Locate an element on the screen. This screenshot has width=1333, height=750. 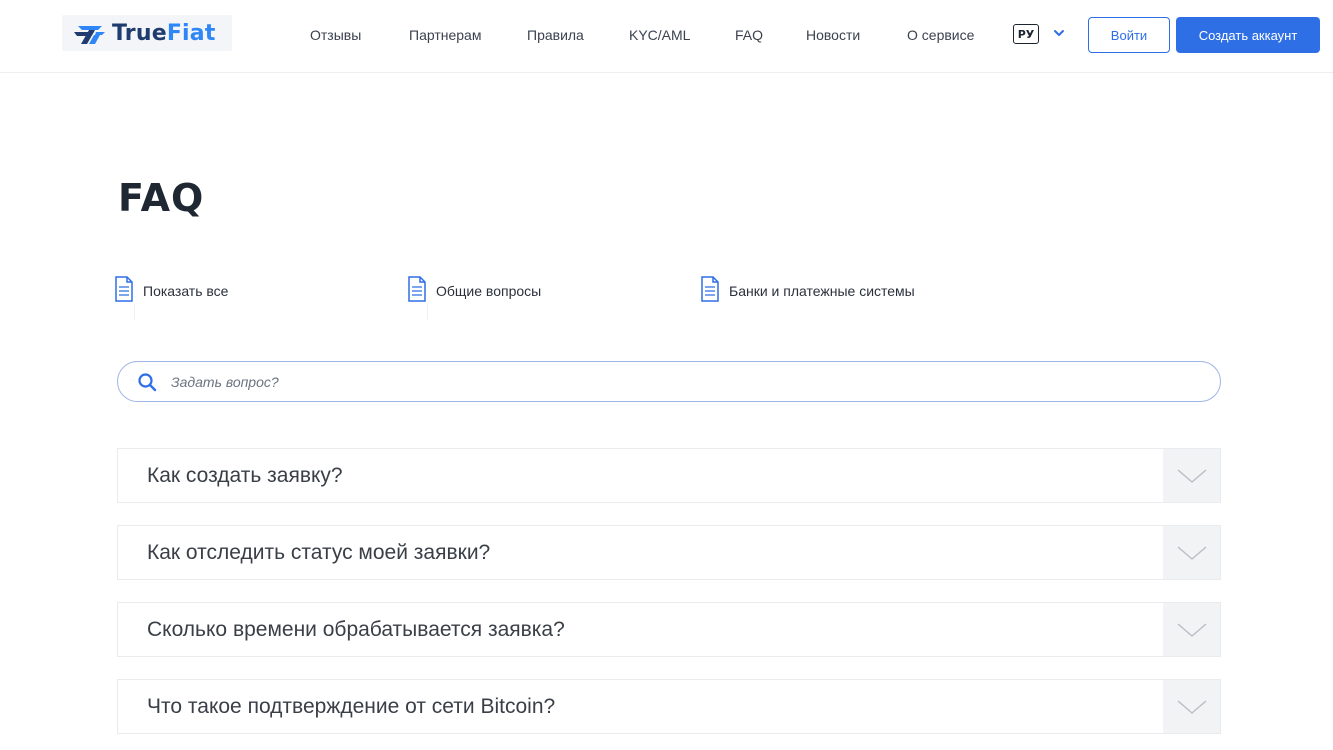
nav-partners: Партнерам is located at coordinates (445, 35).